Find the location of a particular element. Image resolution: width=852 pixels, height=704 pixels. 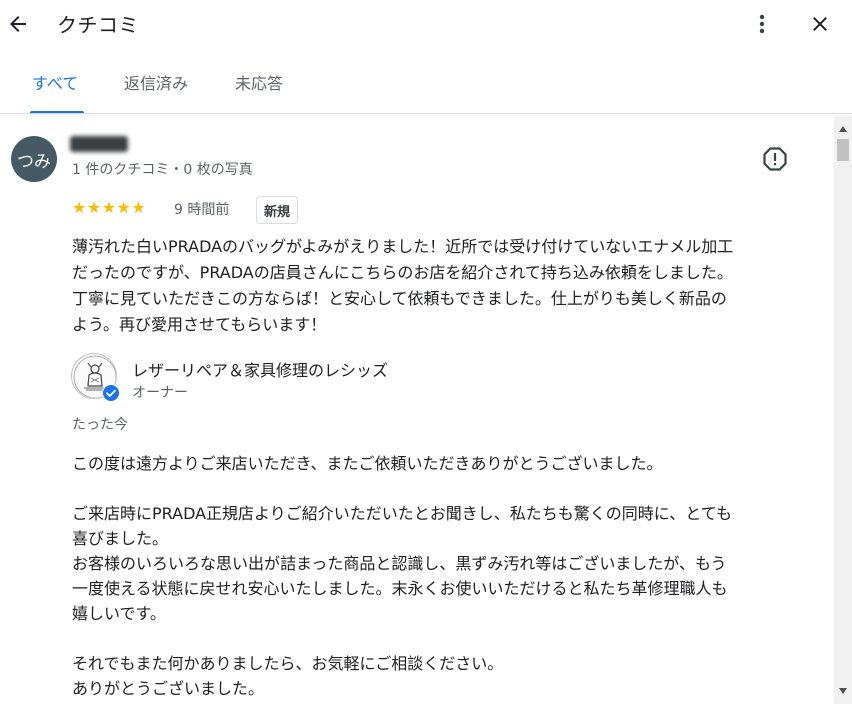

tab-replied: 返信済み is located at coordinates (156, 82).